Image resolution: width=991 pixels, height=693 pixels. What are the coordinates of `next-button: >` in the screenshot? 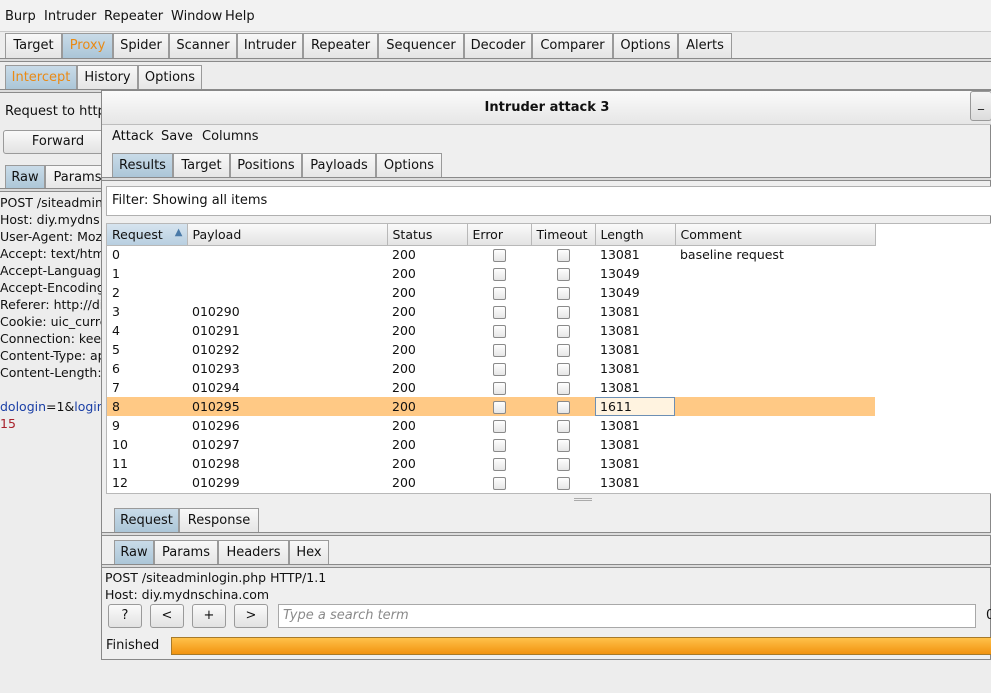 It's located at (251, 616).